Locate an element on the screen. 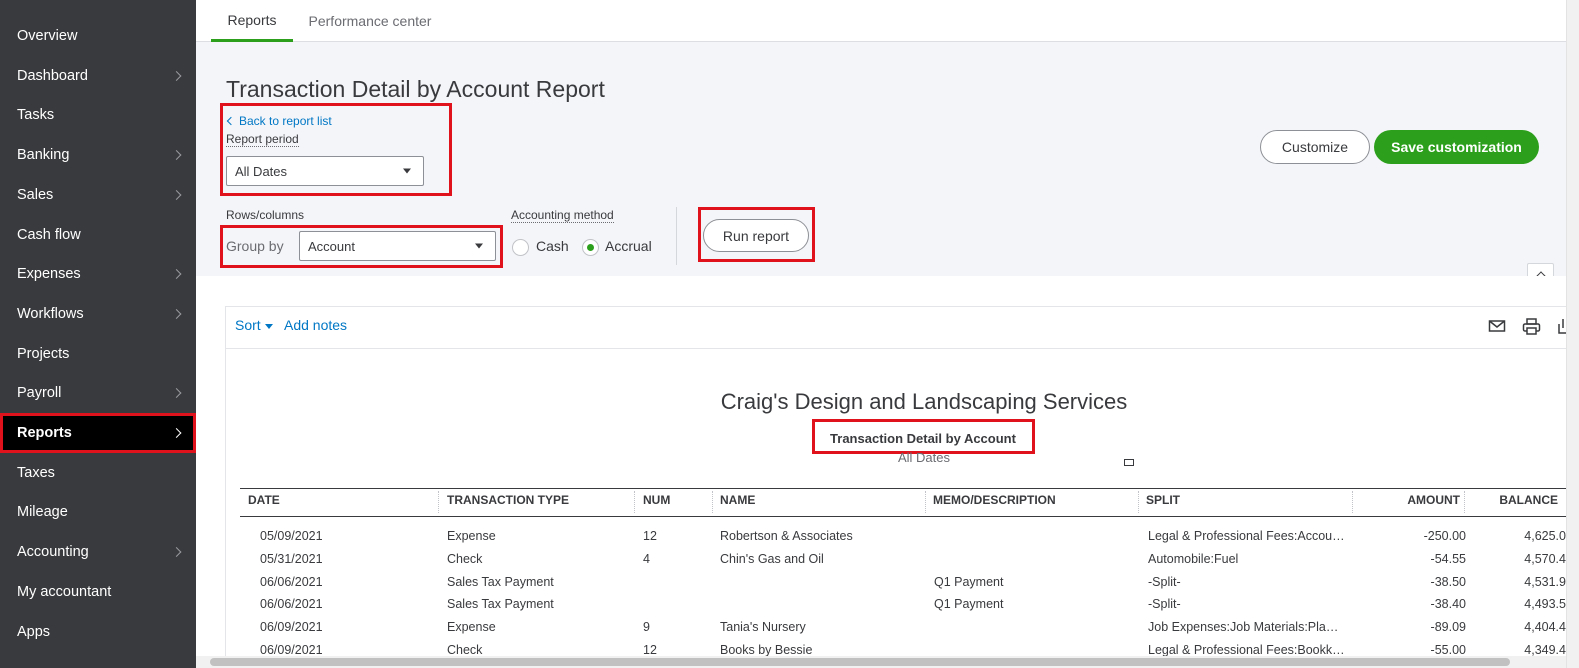 Image resolution: width=1579 pixels, height=668 pixels. table-cell-num: 9 is located at coordinates (646, 627).